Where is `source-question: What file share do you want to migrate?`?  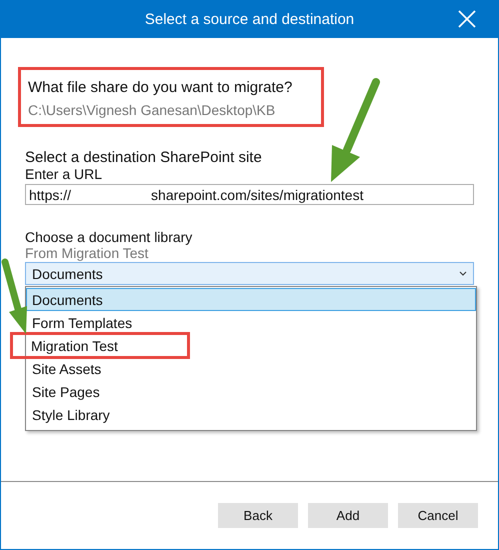 source-question: What file share do you want to migrate? is located at coordinates (161, 87).